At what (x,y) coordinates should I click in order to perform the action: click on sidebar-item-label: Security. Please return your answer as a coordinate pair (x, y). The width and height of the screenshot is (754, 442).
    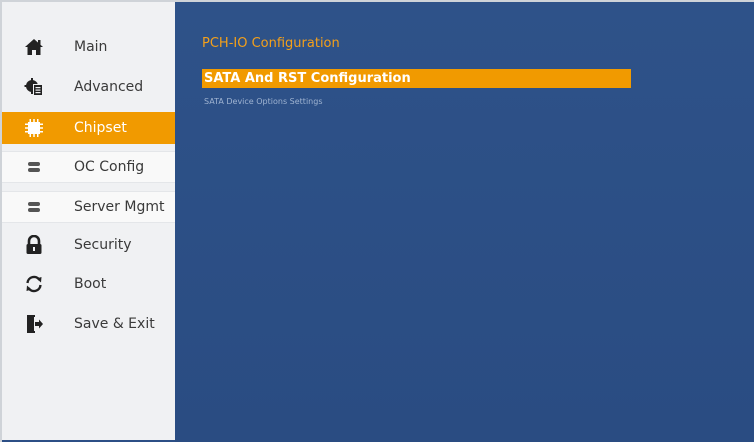
    Looking at the image, I should click on (103, 245).